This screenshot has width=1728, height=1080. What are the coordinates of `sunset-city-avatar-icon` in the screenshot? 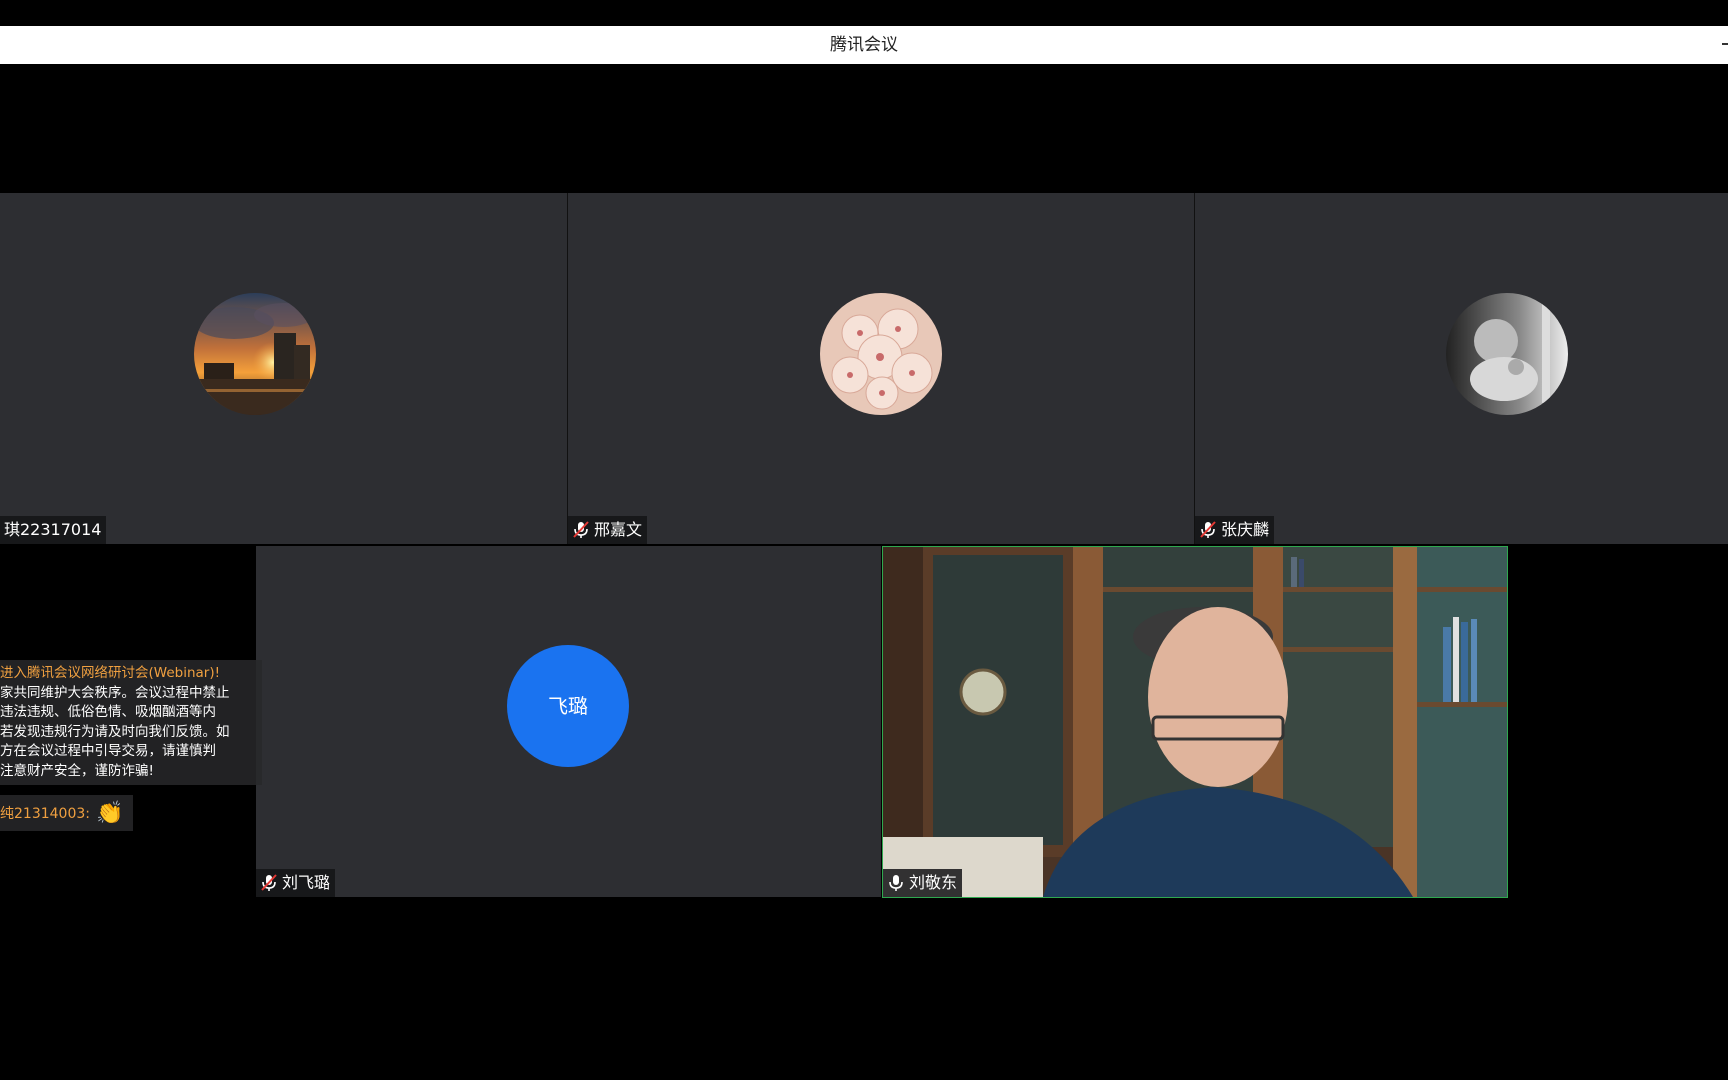 It's located at (255, 354).